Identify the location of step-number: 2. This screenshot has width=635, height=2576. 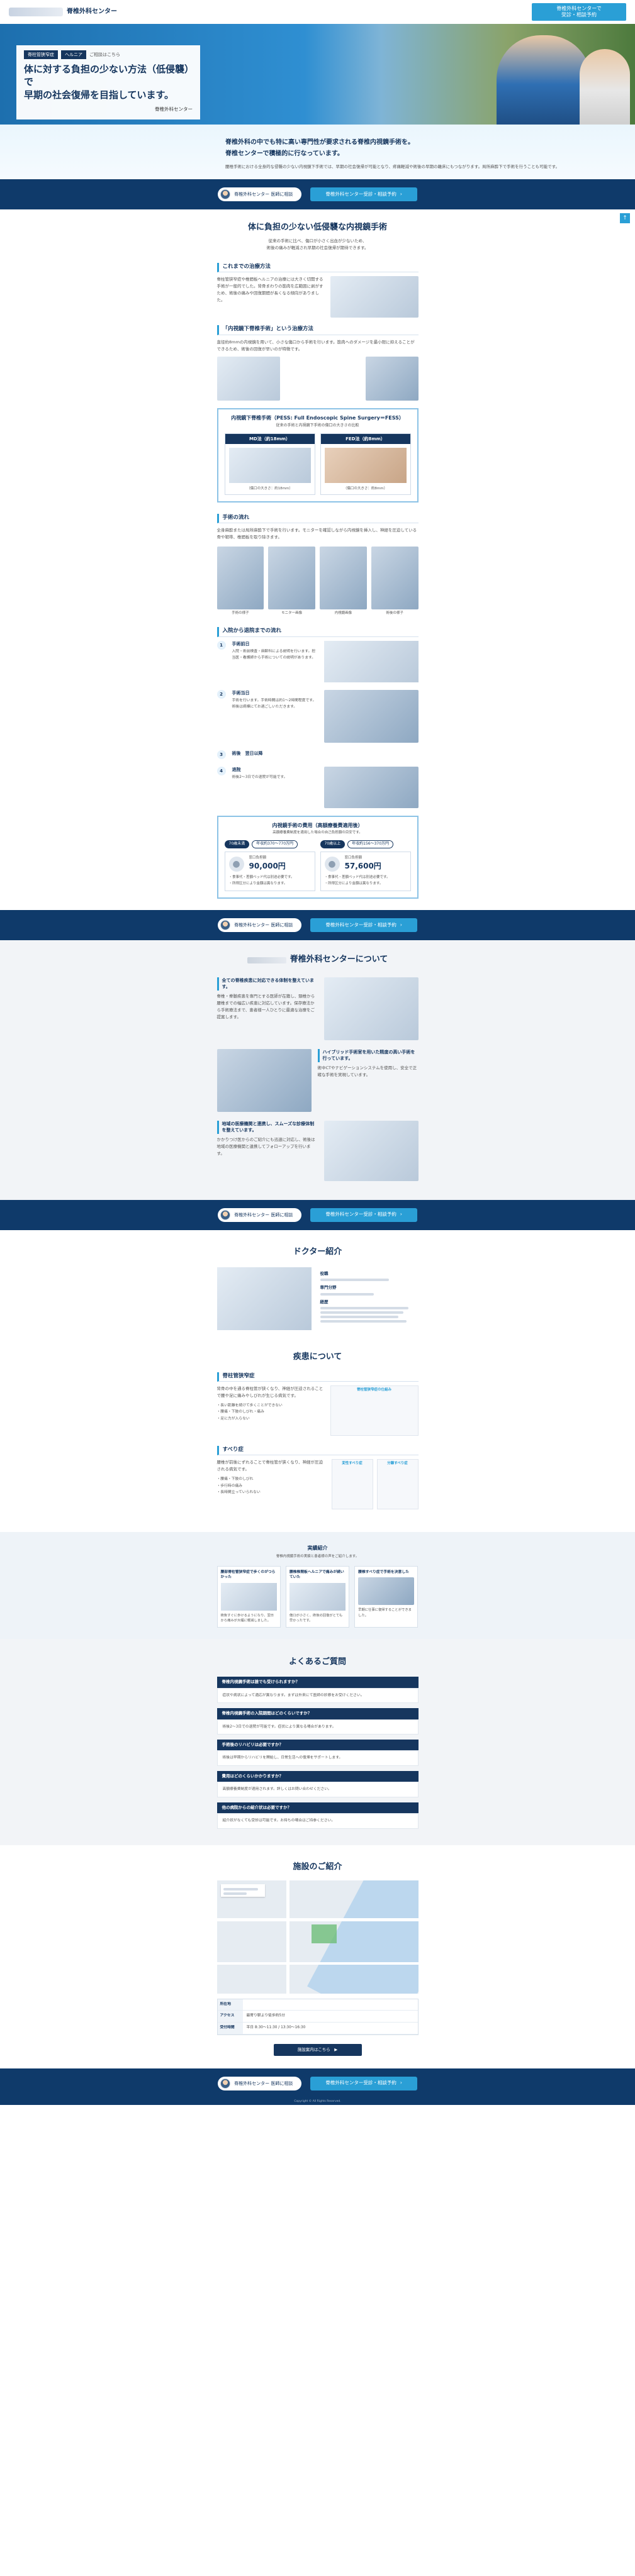
(221, 694).